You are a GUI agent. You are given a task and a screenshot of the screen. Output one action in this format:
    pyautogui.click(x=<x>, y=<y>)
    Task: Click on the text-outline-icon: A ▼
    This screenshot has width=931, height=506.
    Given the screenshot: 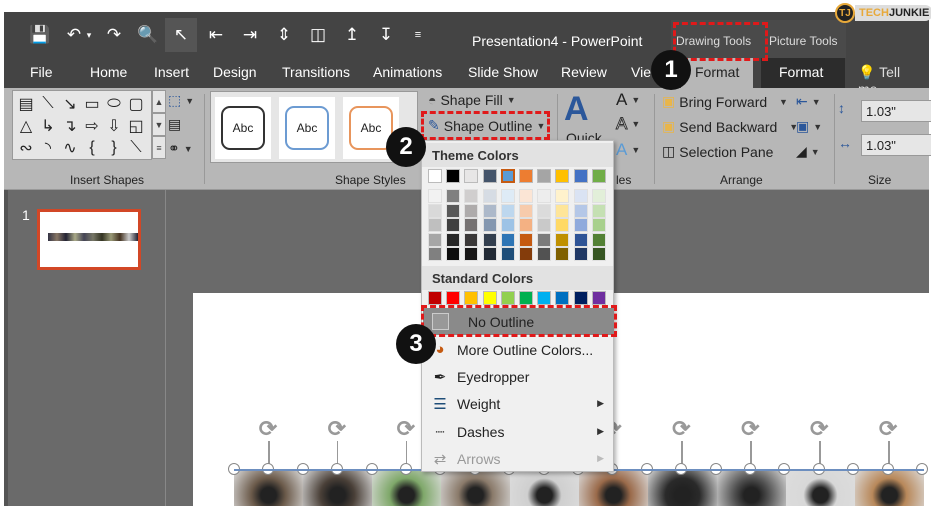 What is the action you would take?
    pyautogui.click(x=627, y=124)
    